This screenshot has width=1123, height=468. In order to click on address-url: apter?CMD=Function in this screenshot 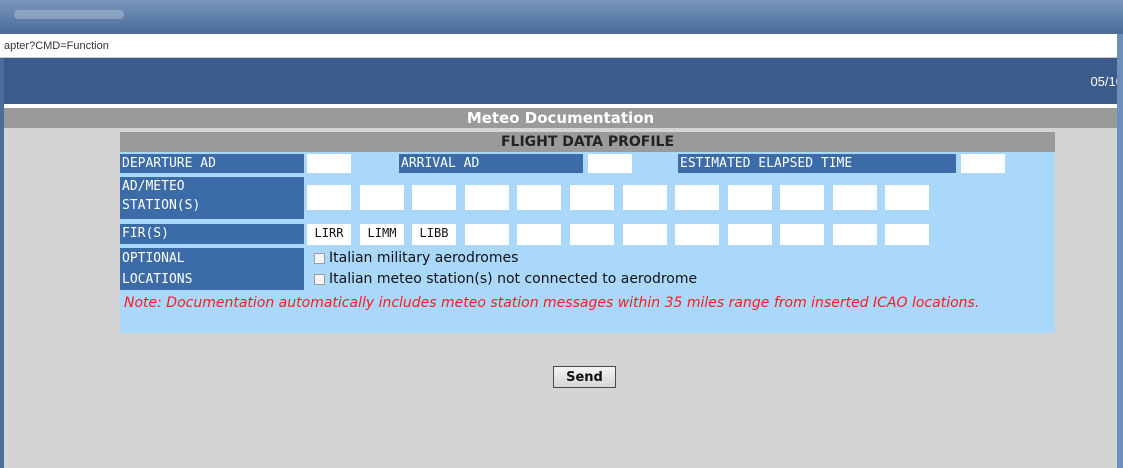, I will do `click(56, 46)`.